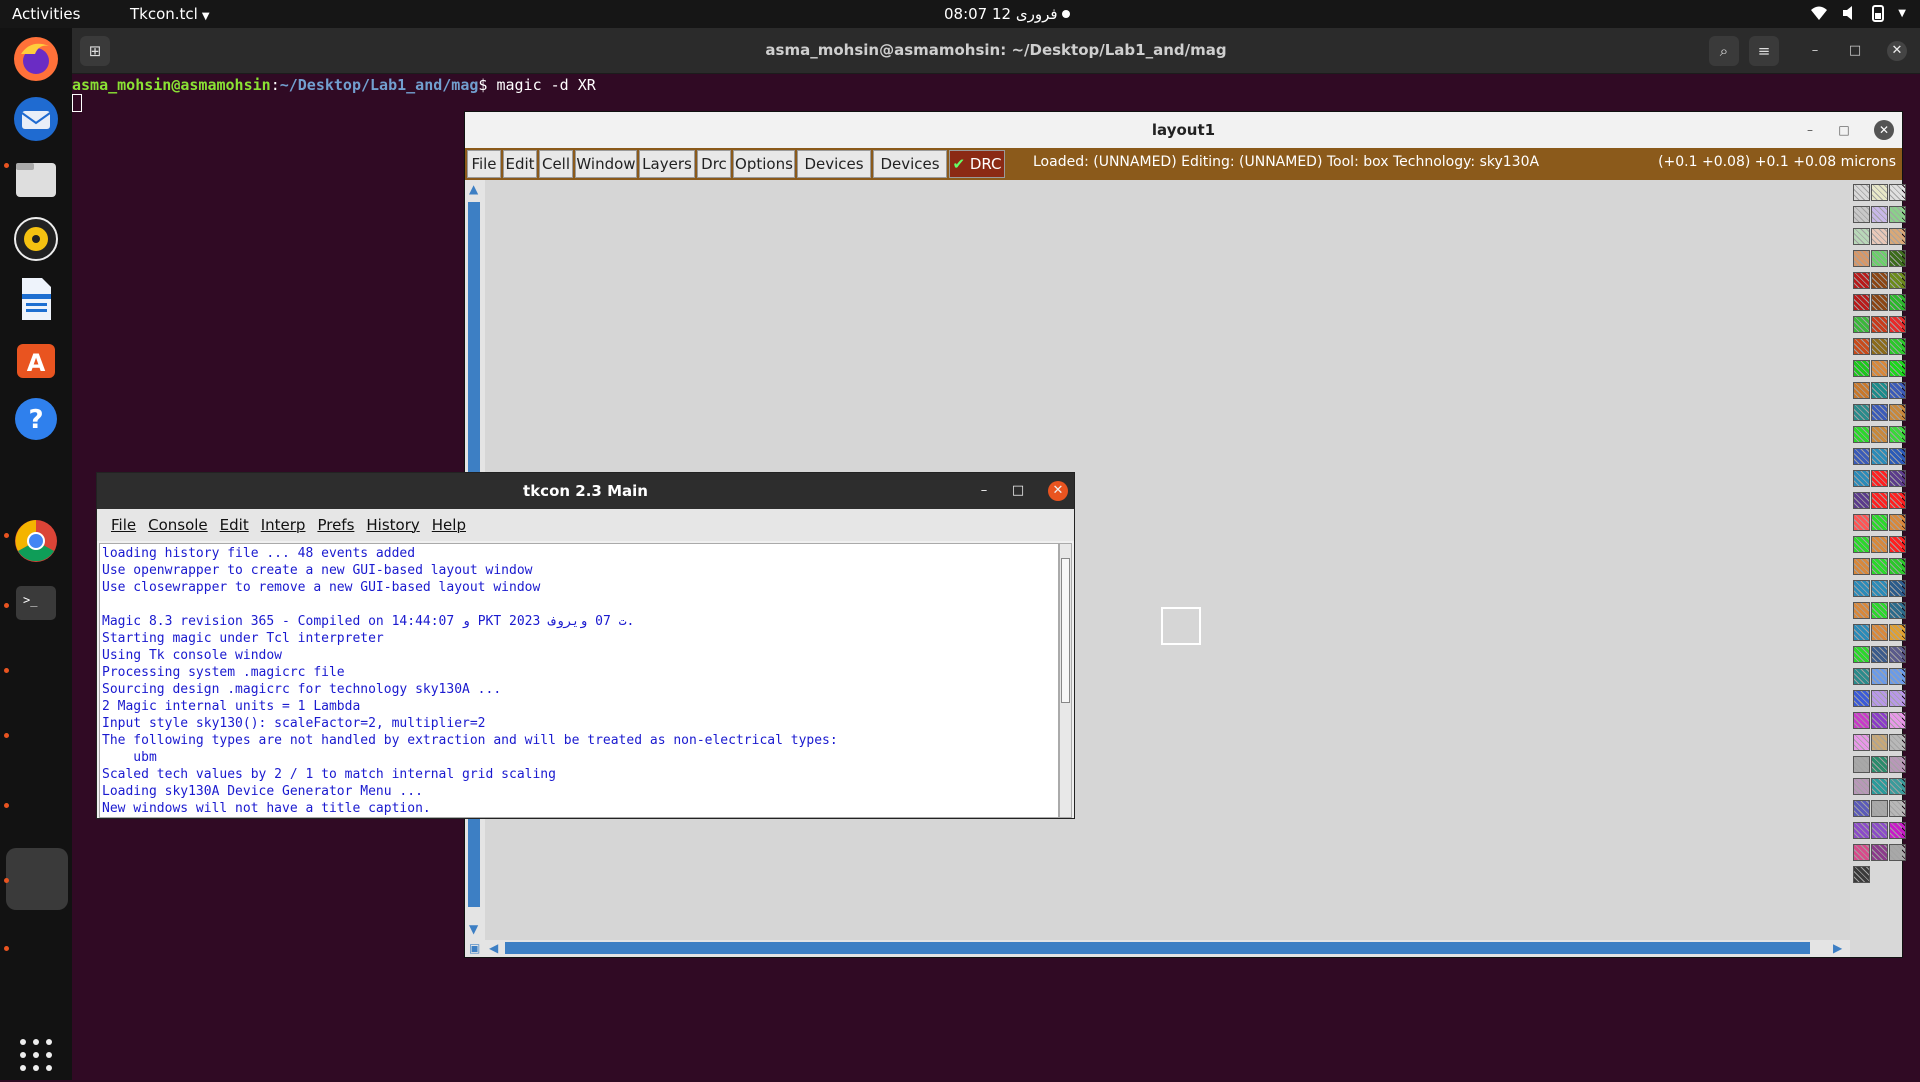 The width and height of the screenshot is (1920, 1082). I want to click on menu-prefs: Prefs, so click(335, 525).